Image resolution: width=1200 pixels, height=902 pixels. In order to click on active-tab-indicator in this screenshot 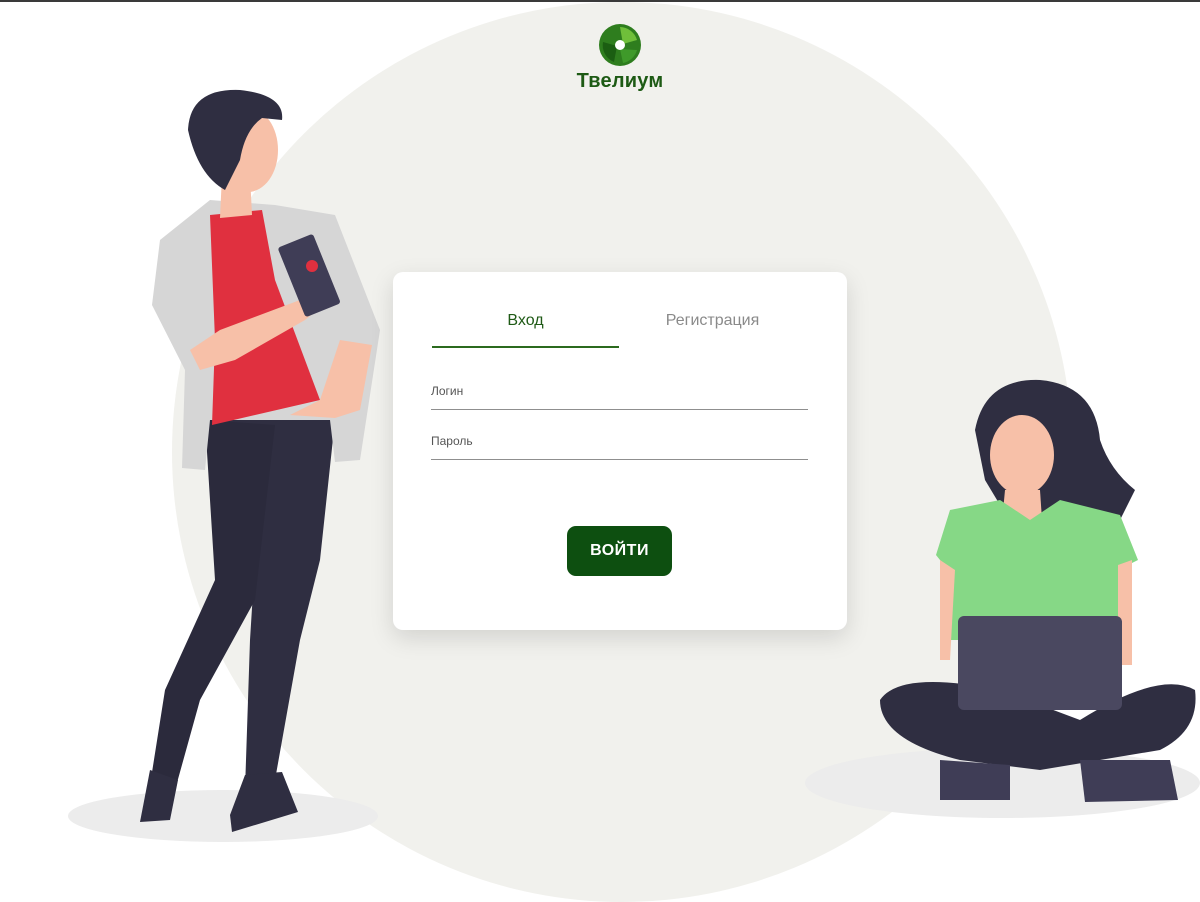, I will do `click(525, 347)`.